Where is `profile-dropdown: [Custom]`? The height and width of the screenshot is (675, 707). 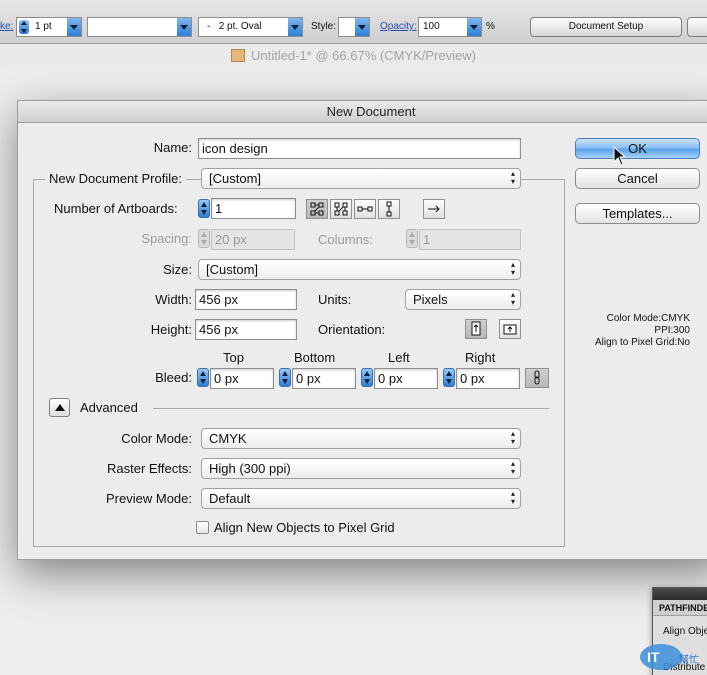 profile-dropdown: [Custom] is located at coordinates (361, 178).